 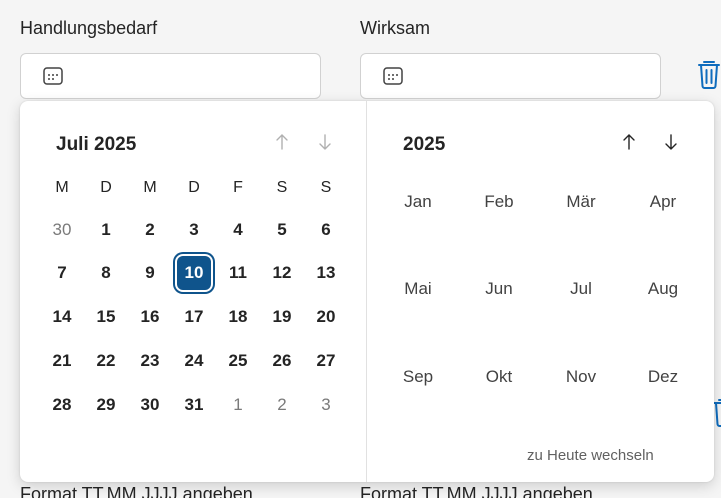 I want to click on month-cell: Mär, so click(x=581, y=202).